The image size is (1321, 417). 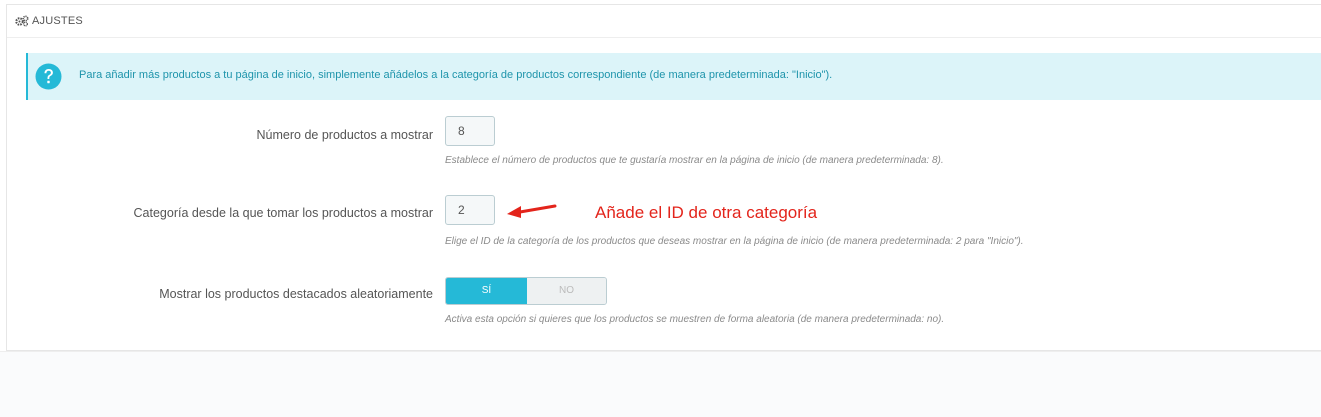 What do you see at coordinates (706, 212) in the screenshot?
I see `annotation-text: Añade el ID de otra categoría` at bounding box center [706, 212].